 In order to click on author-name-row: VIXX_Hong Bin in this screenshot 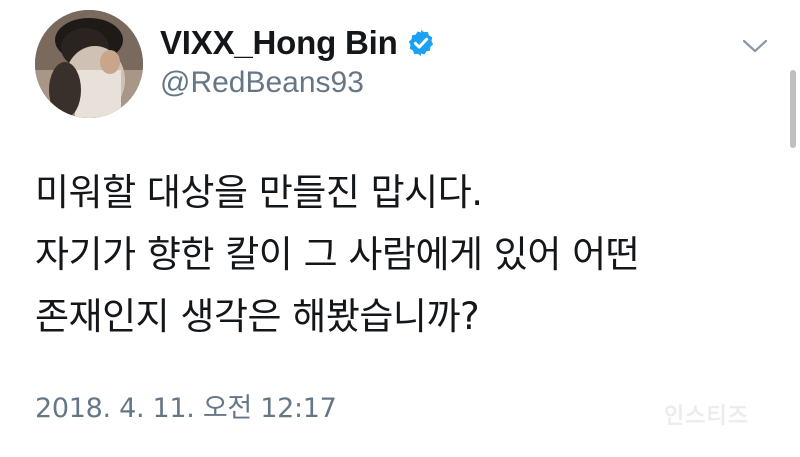, I will do `click(298, 43)`.